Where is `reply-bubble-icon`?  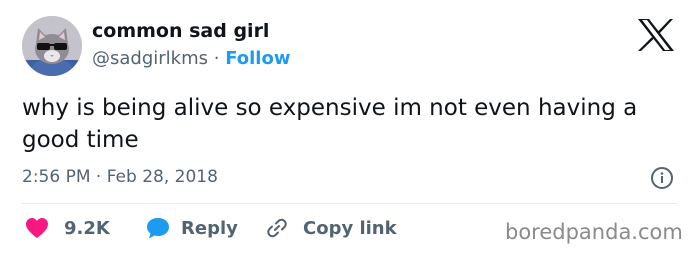
reply-bubble-icon is located at coordinates (158, 228).